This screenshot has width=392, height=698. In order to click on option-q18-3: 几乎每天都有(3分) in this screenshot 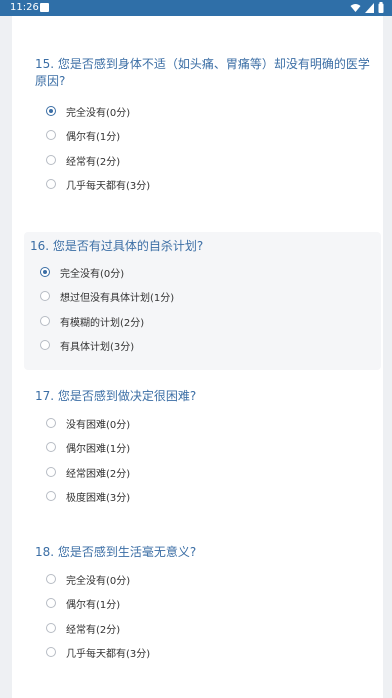, I will do `click(98, 652)`.